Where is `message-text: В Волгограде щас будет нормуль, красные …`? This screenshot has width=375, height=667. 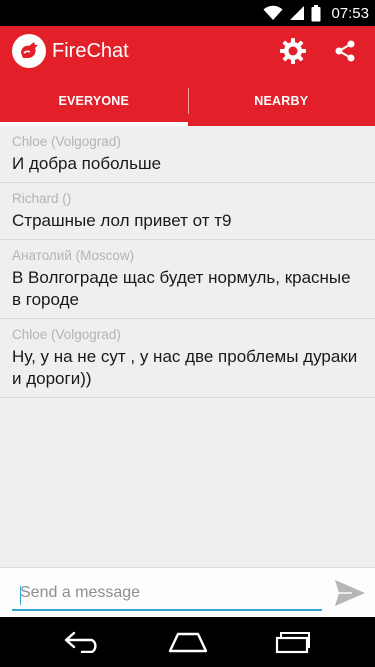
message-text: В Волгограде щас будет нормуль, красные … is located at coordinates (181, 288).